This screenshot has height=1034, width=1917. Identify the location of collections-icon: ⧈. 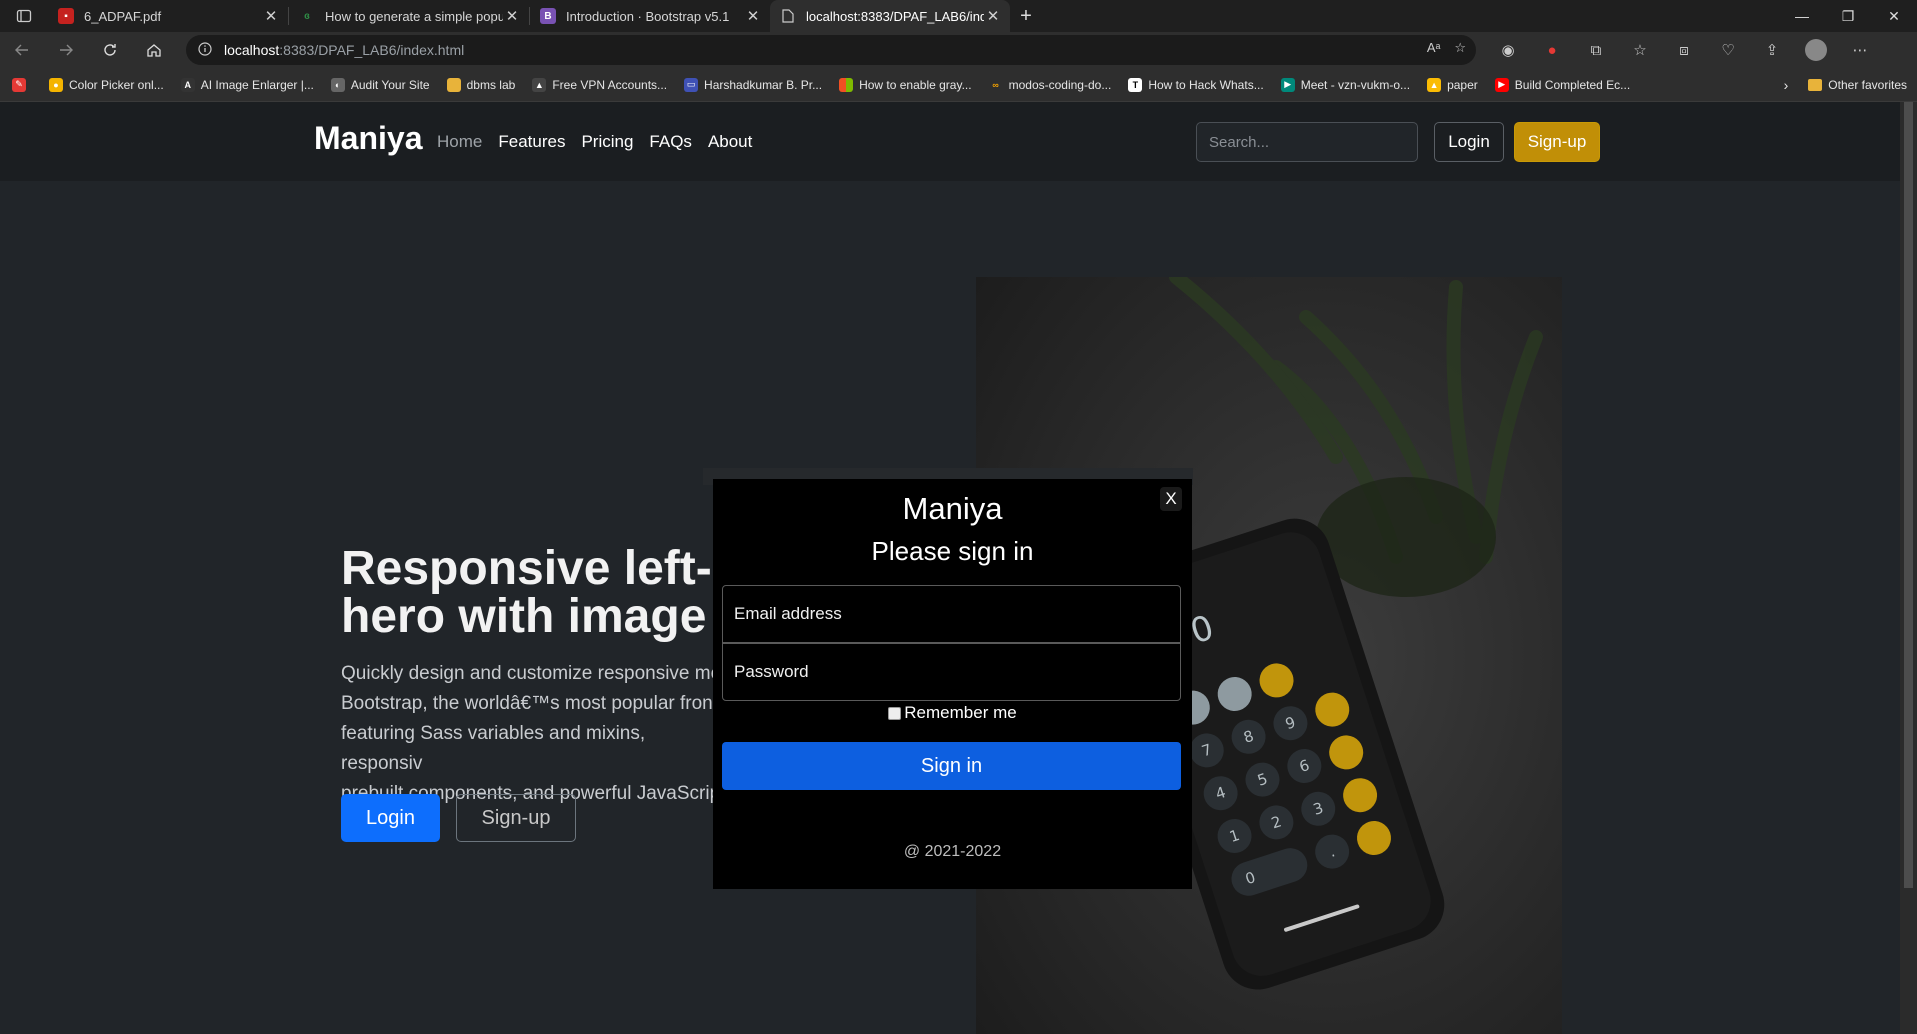
(1684, 50).